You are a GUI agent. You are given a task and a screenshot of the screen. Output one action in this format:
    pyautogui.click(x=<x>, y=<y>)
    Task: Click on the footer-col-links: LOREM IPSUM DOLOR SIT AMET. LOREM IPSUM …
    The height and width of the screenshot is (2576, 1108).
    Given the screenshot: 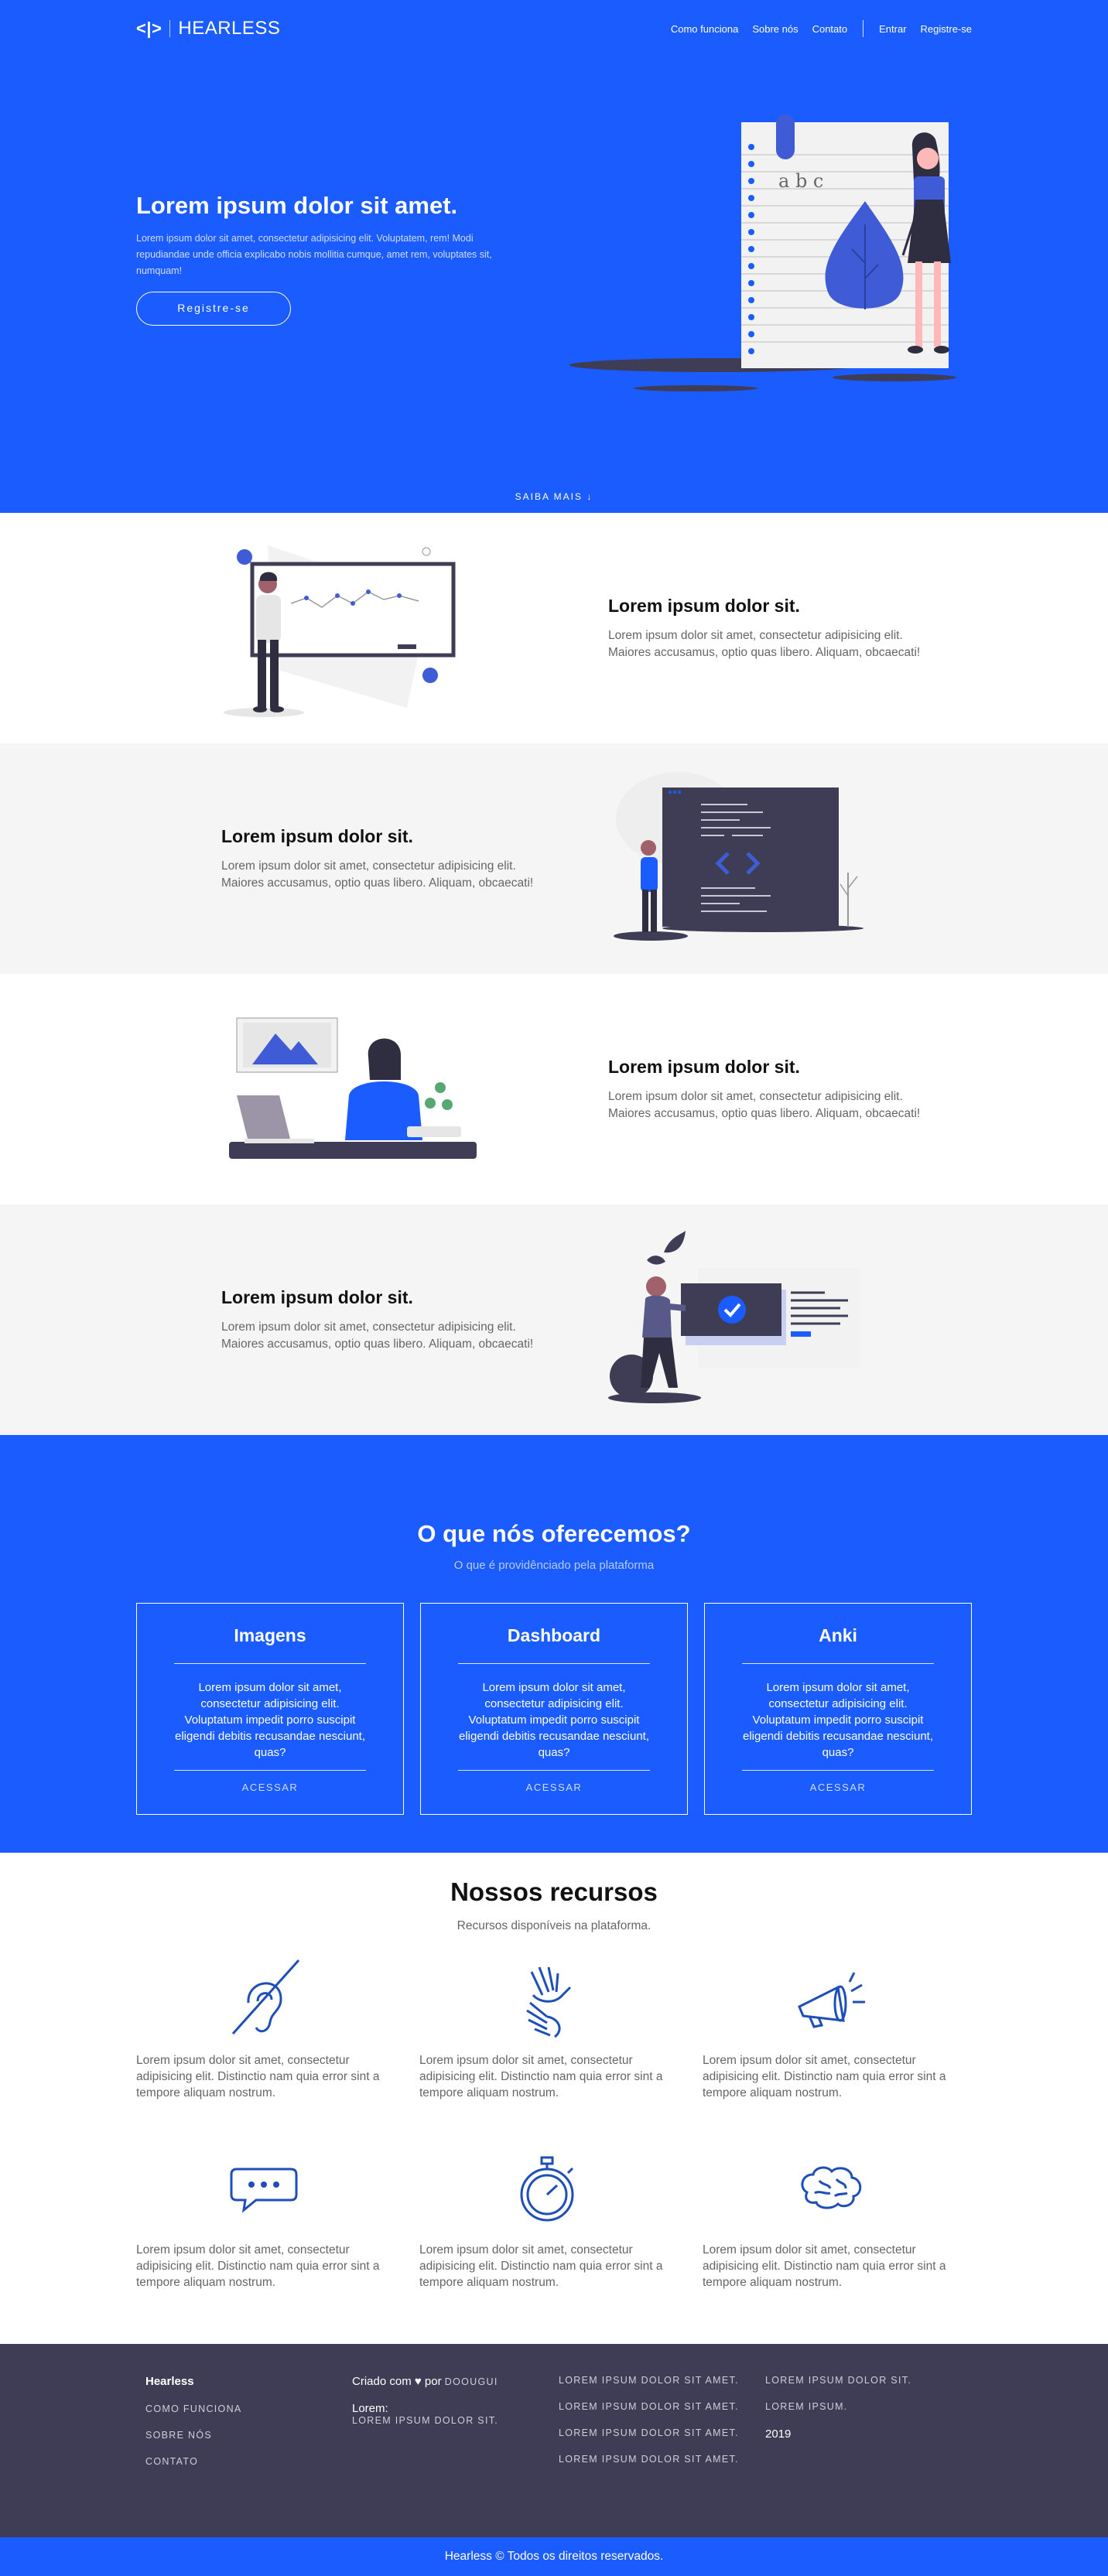 What is the action you would take?
    pyautogui.click(x=662, y=2428)
    